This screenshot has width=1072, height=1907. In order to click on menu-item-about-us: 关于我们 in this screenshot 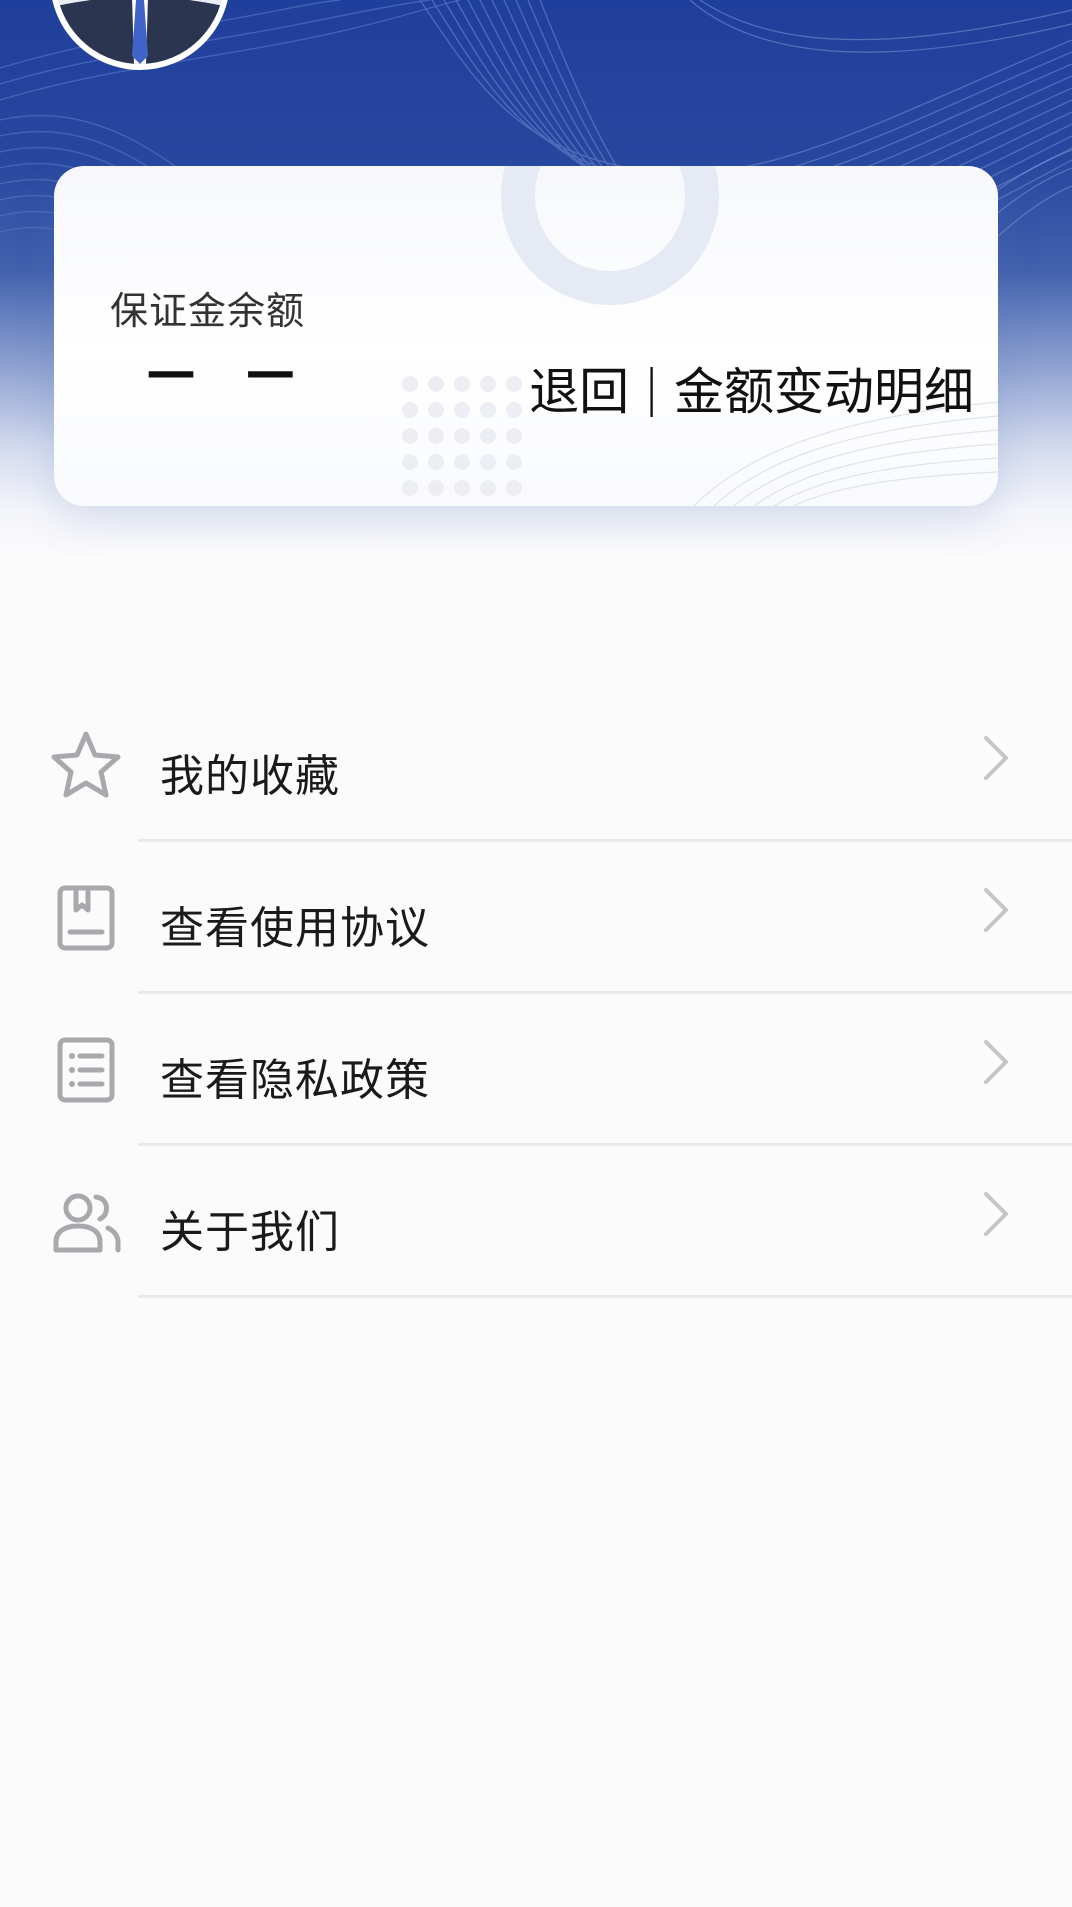, I will do `click(536, 1222)`.